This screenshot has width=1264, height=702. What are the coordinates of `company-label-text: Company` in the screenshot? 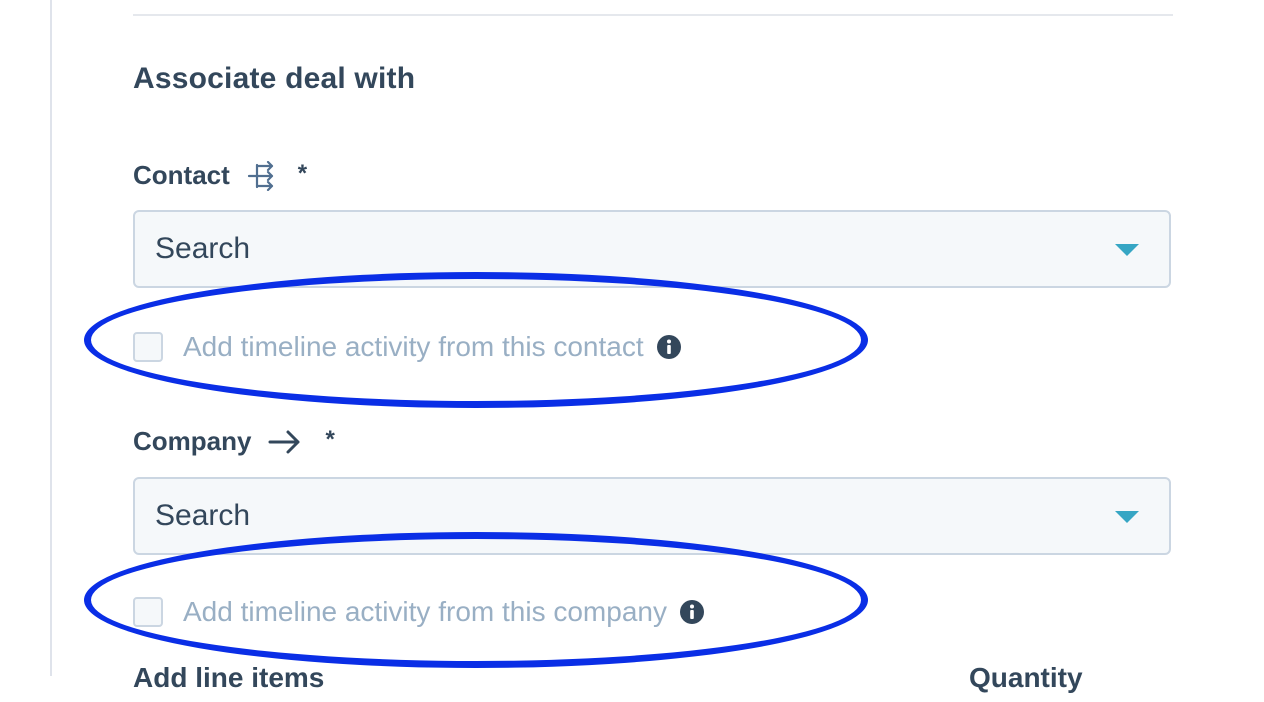 It's located at (192, 441).